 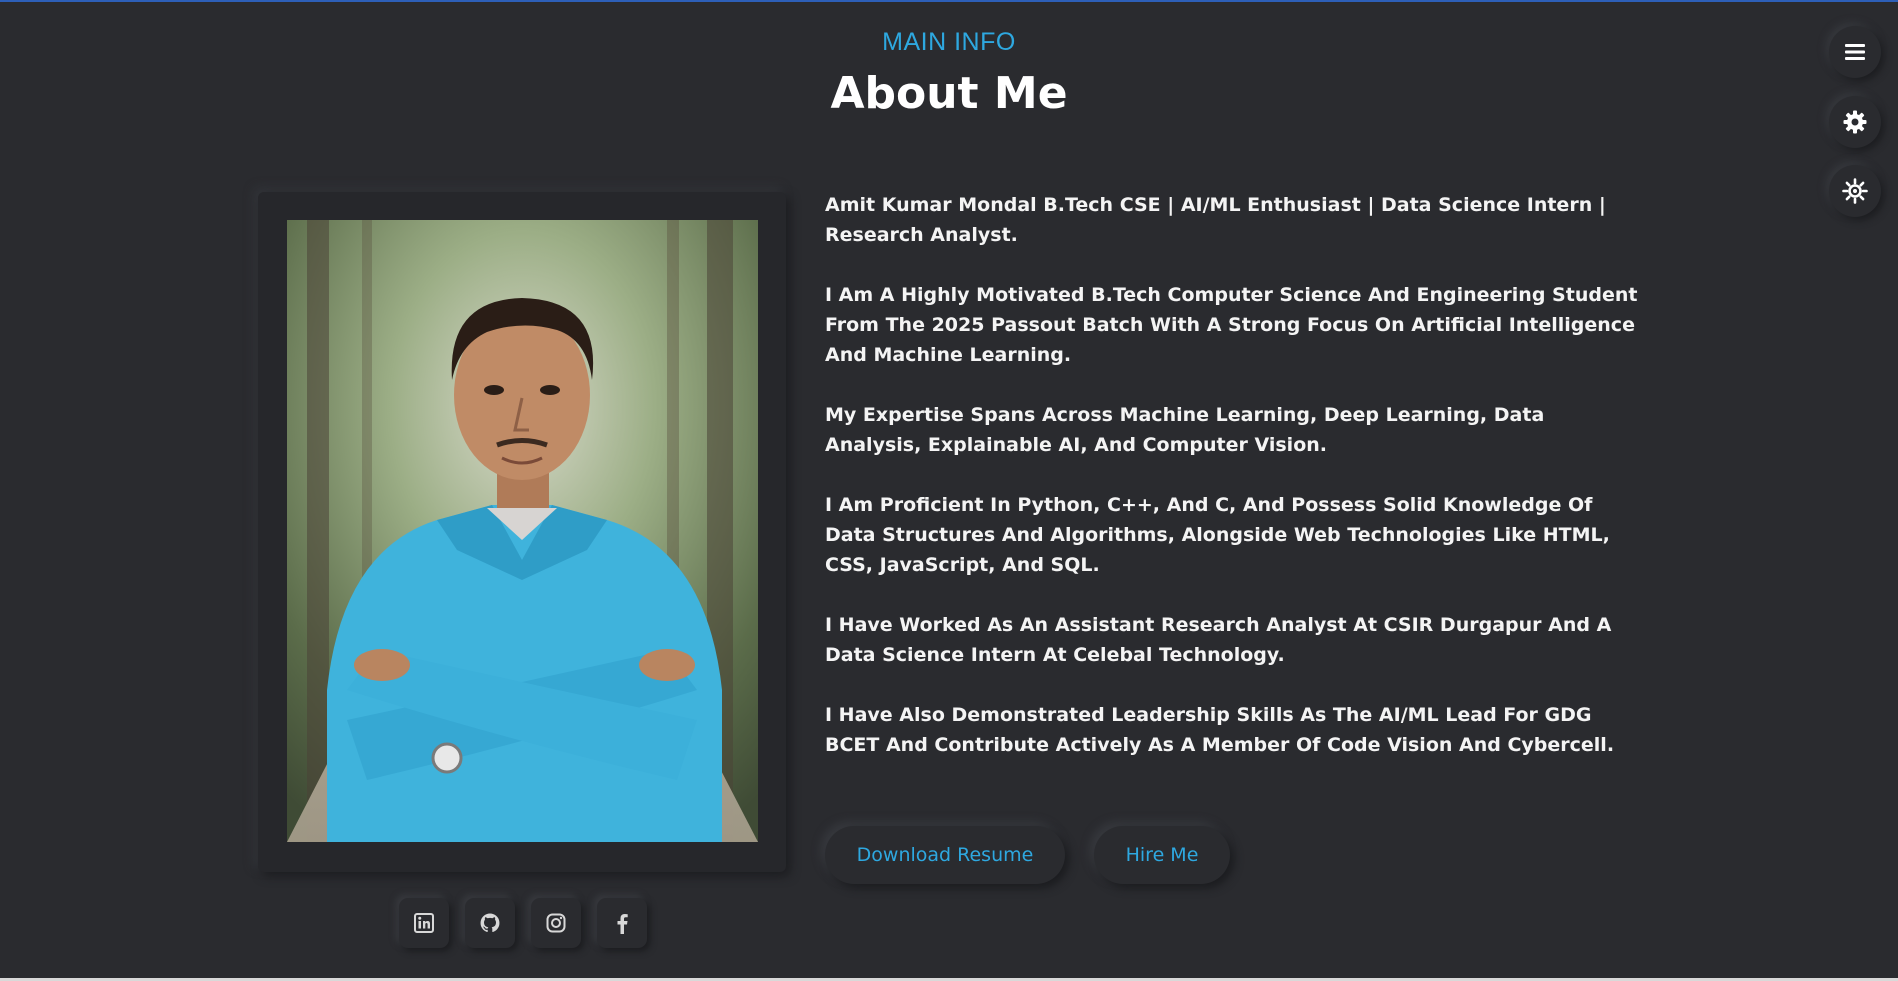 I want to click on instagram-link, so click(x=556, y=923).